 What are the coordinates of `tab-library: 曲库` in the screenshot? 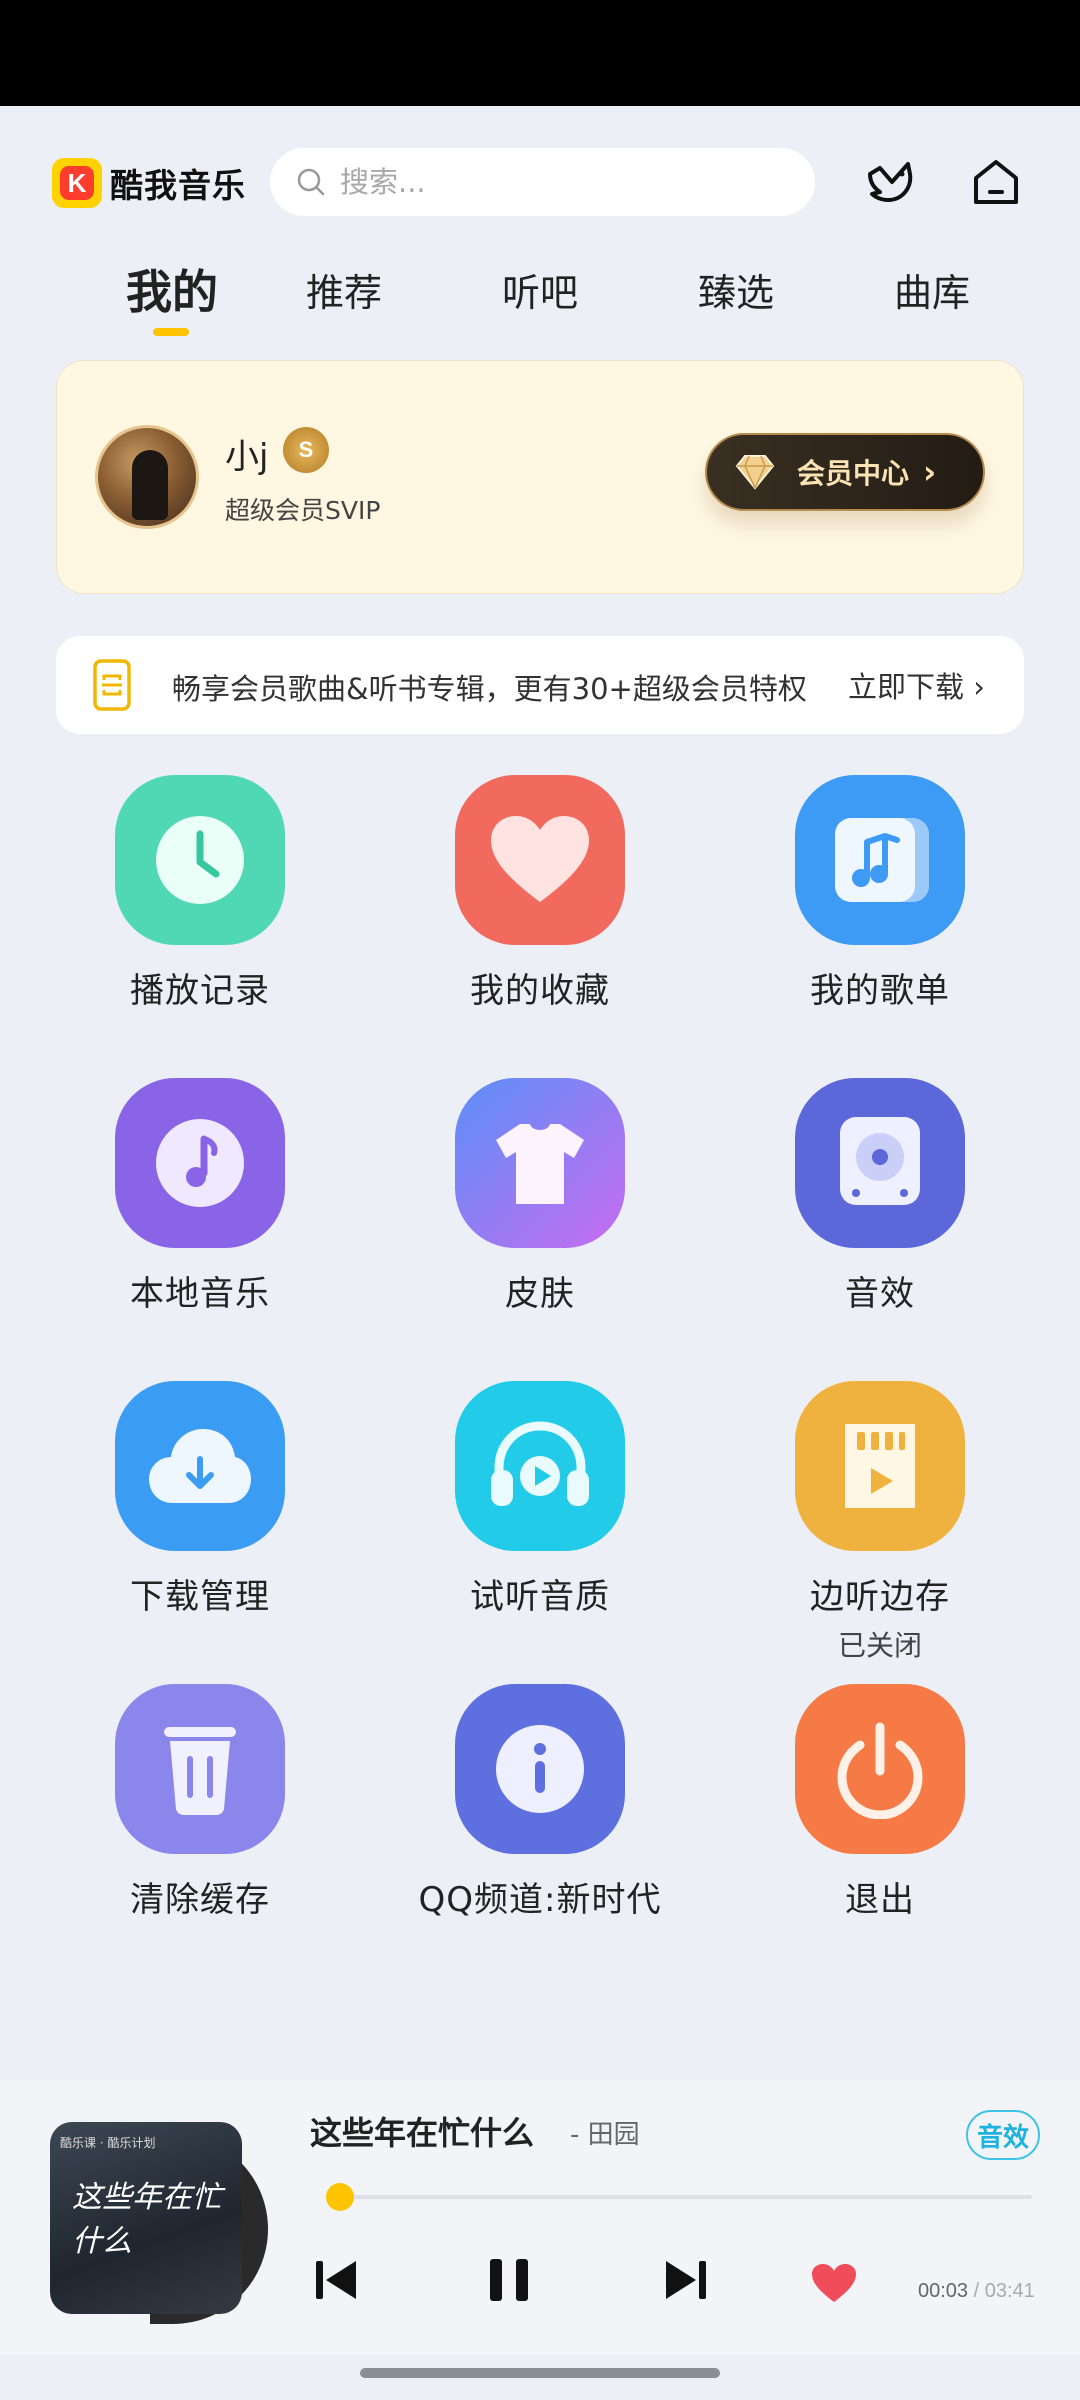 It's located at (932, 289).